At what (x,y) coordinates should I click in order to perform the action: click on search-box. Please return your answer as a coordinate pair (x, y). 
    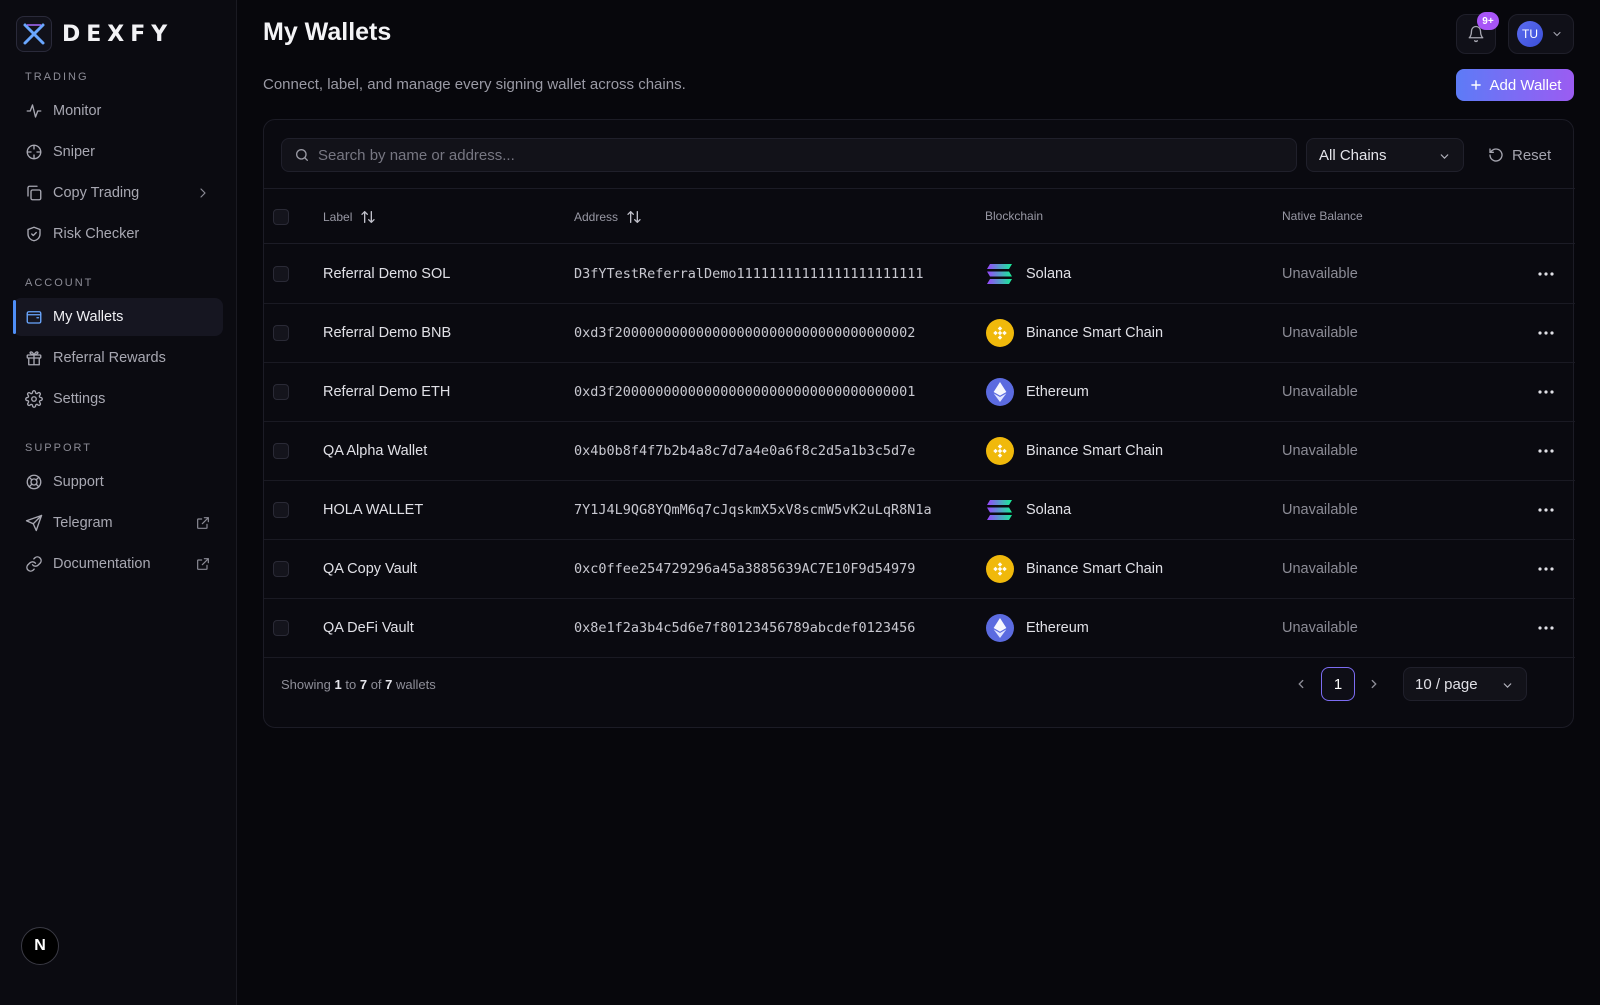
    Looking at the image, I should click on (789, 155).